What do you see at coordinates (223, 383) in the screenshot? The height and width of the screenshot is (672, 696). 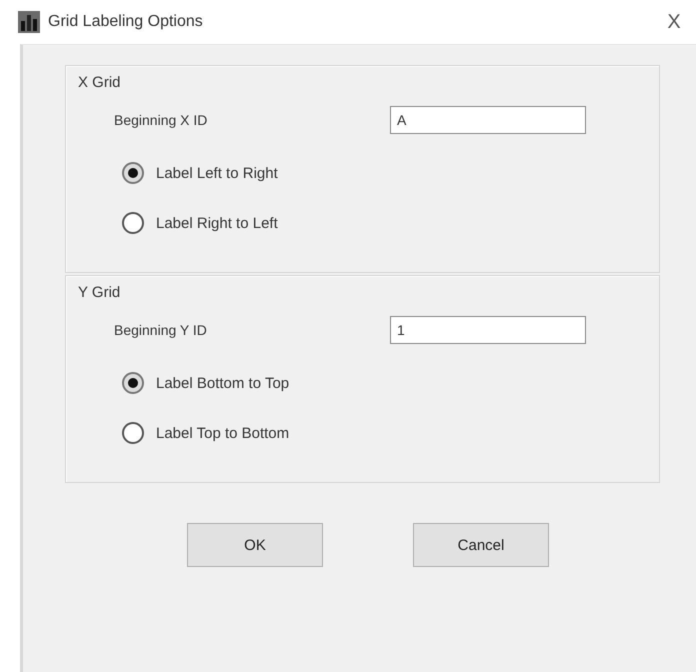 I see `radio-label: Label Bottom to Top` at bounding box center [223, 383].